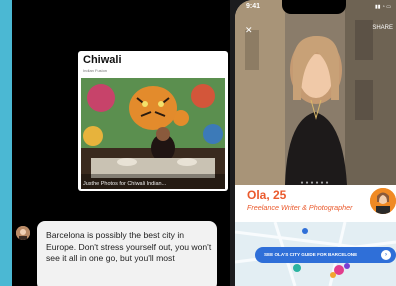 The height and width of the screenshot is (286, 396). I want to click on close-icon: ✕, so click(249, 30).